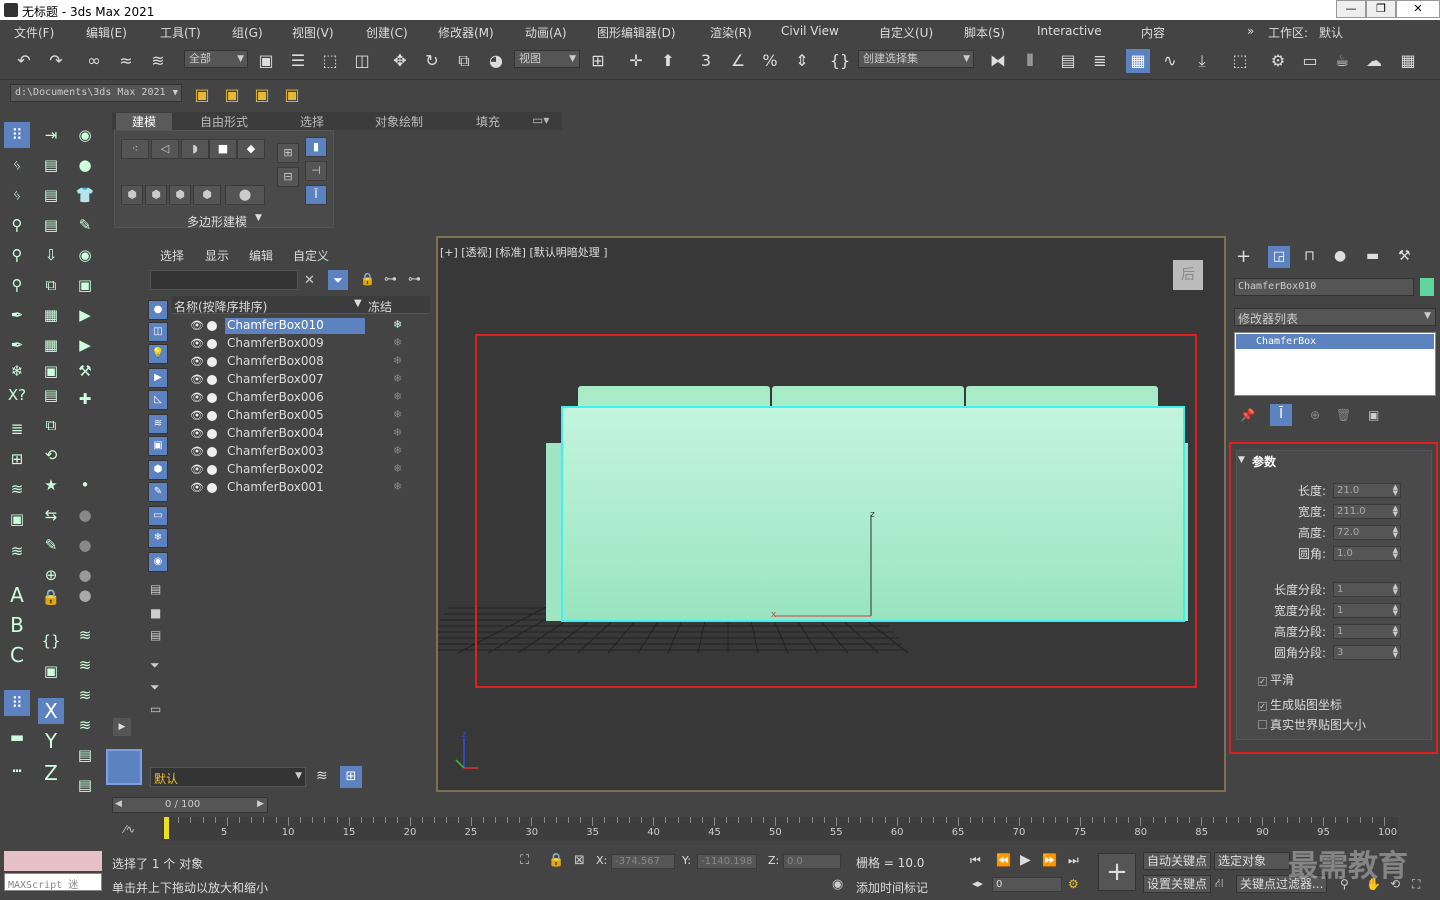 This screenshot has height=900, width=1440. What do you see at coordinates (224, 121) in the screenshot?
I see `tab-freeform: 自由形式` at bounding box center [224, 121].